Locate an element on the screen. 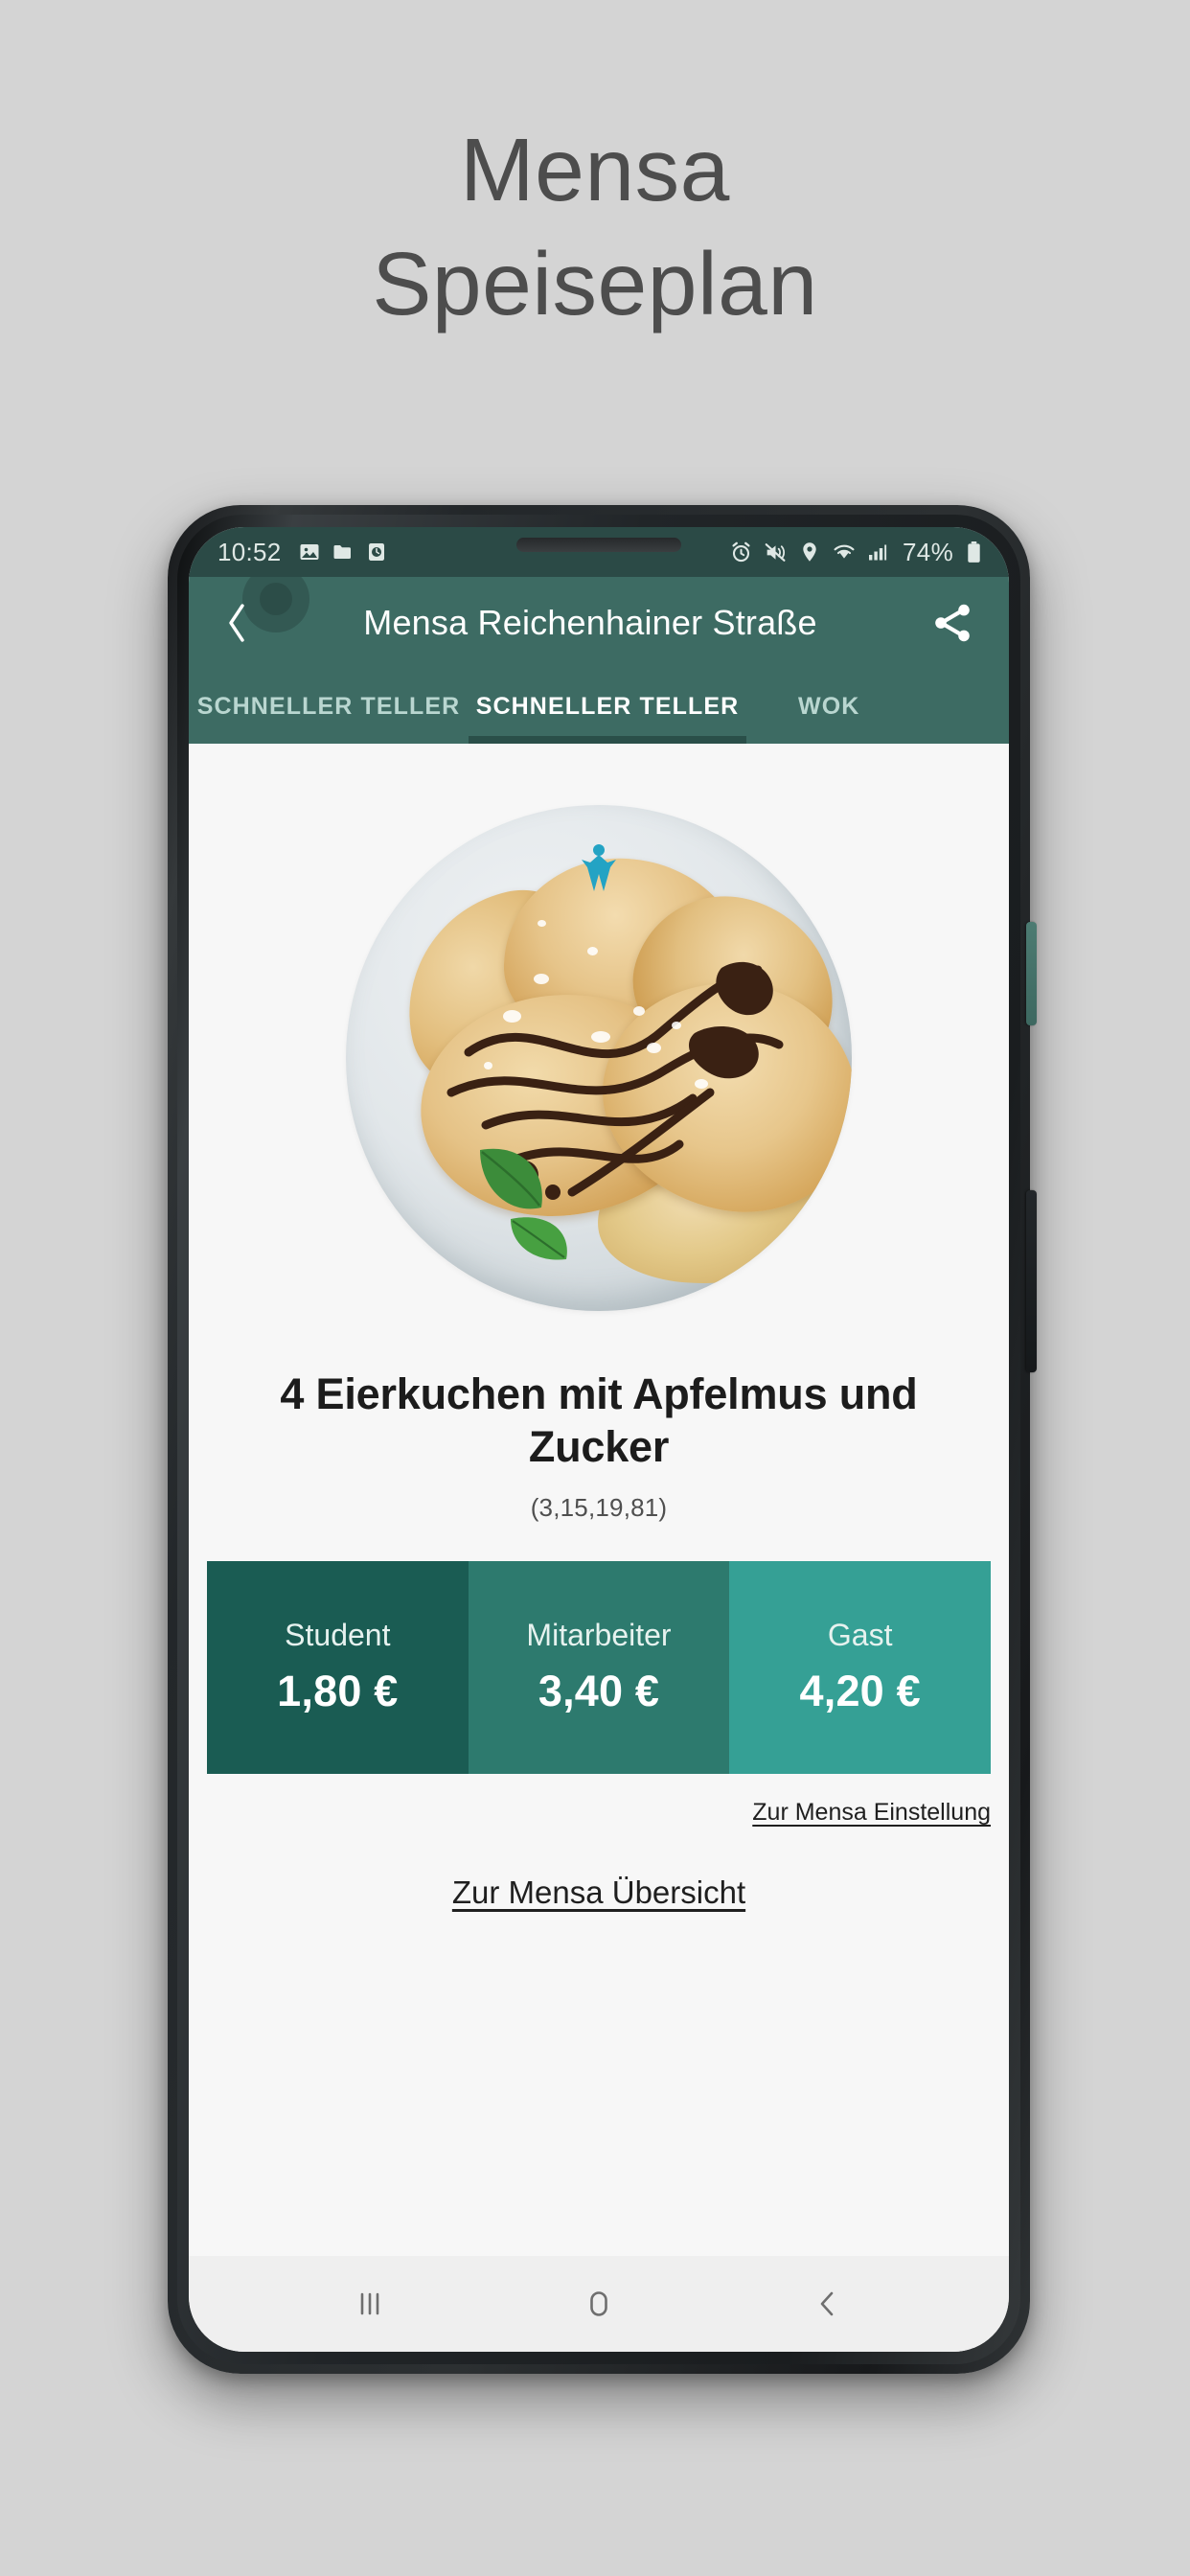 Image resolution: width=1190 pixels, height=2576 pixels. tab-schneller-teller-active: SCHNELLER TELLER is located at coordinates (607, 706).